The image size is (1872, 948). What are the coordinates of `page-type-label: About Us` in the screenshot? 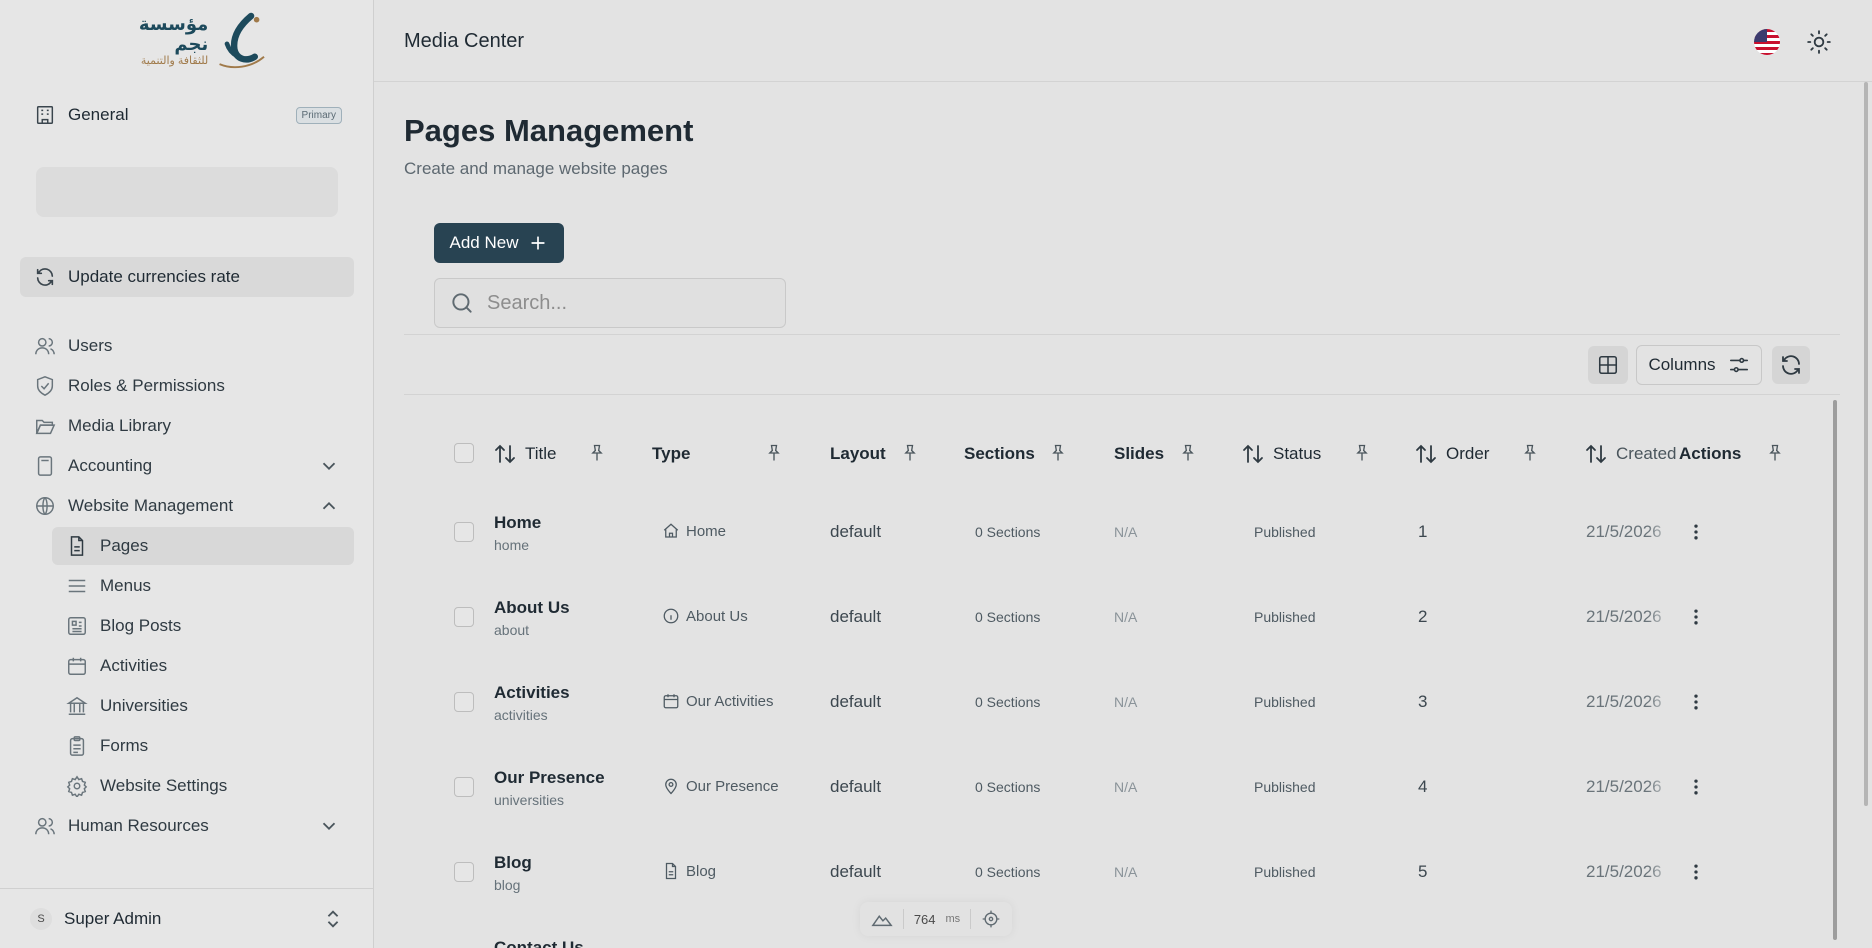 It's located at (717, 616).